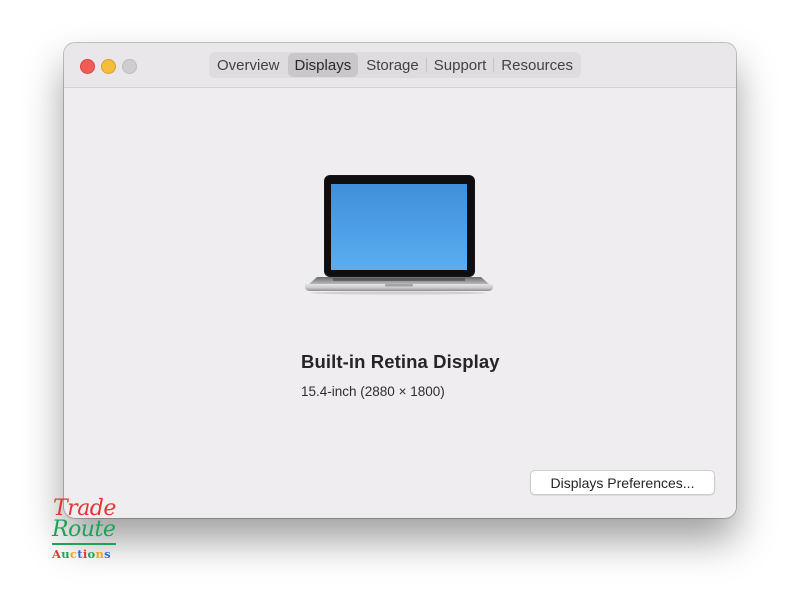  I want to click on watermark-line-3: Auctions, so click(81, 554).